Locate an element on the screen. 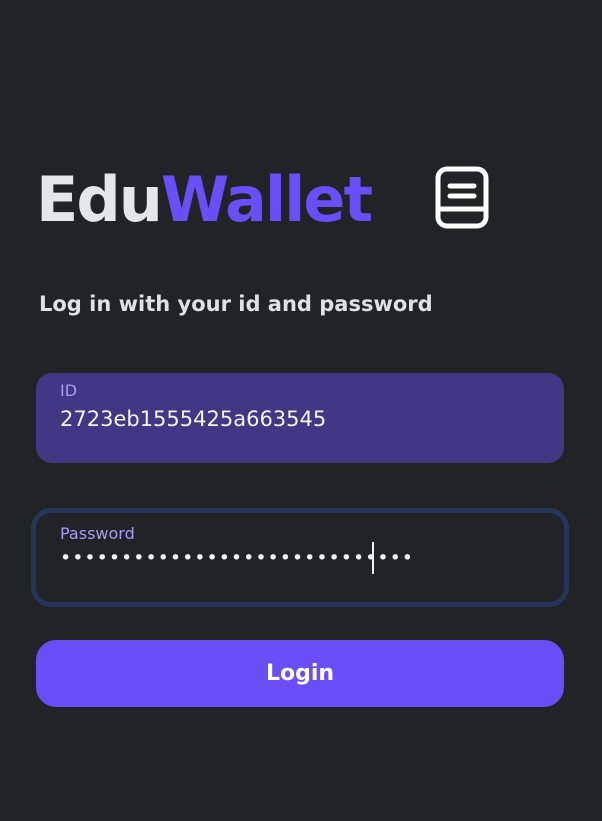  brand-name-wallet: Wallet is located at coordinates (266, 199).